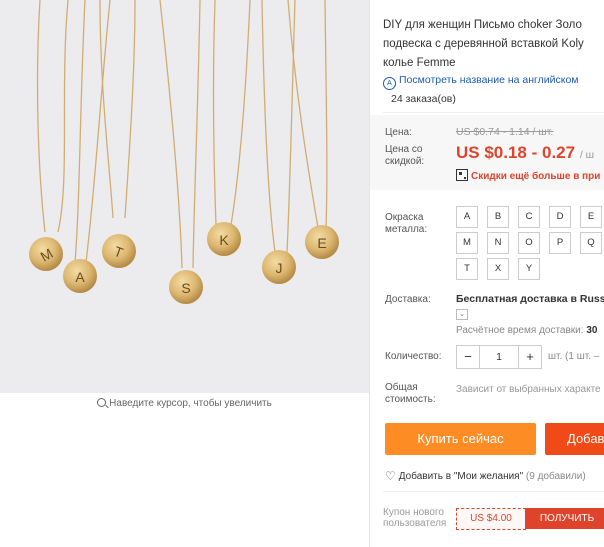 This screenshot has width=604, height=547. I want to click on wishlist-count: (9 добавили), so click(555, 476).